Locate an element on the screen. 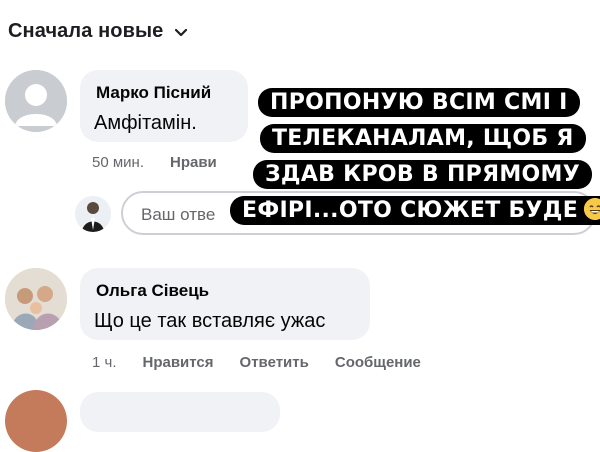 This screenshot has width=600, height=452. comment-bubble: Ольга Сівець Що це так вставляє ужас is located at coordinates (225, 304).